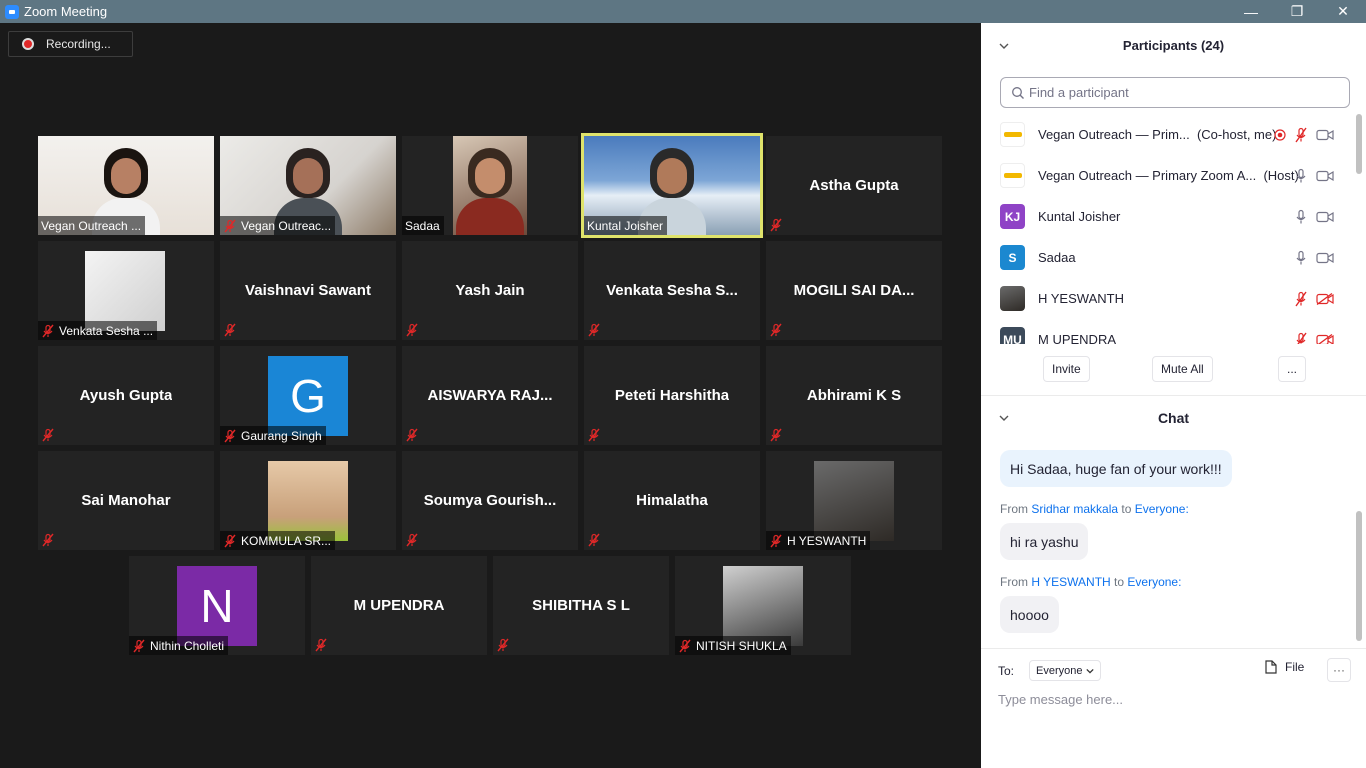 Image resolution: width=1366 pixels, height=768 pixels. I want to click on participant-name: Ayush Gupta, so click(126, 395).